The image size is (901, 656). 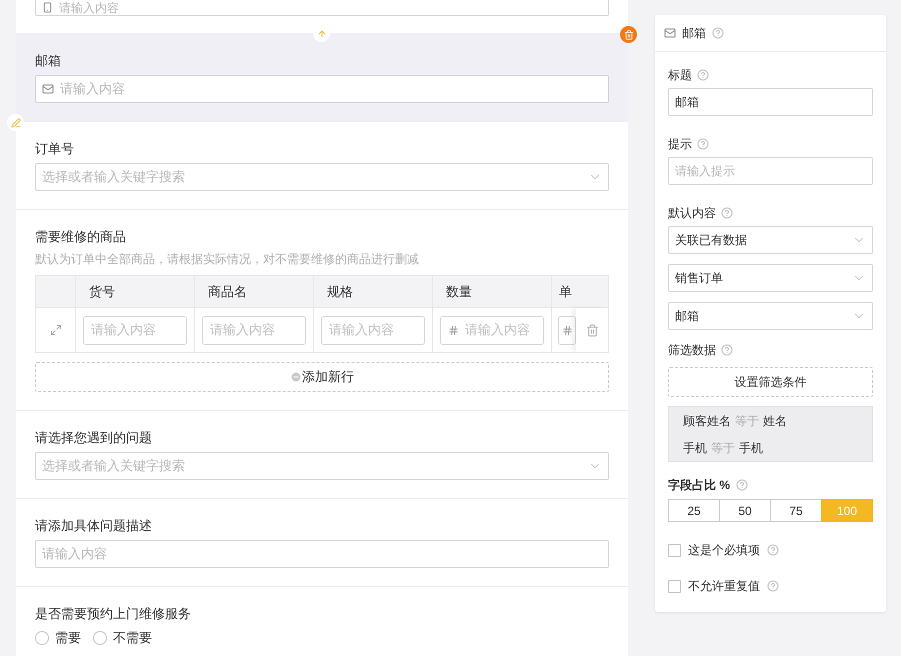 I want to click on width-option: 25, so click(x=694, y=510).